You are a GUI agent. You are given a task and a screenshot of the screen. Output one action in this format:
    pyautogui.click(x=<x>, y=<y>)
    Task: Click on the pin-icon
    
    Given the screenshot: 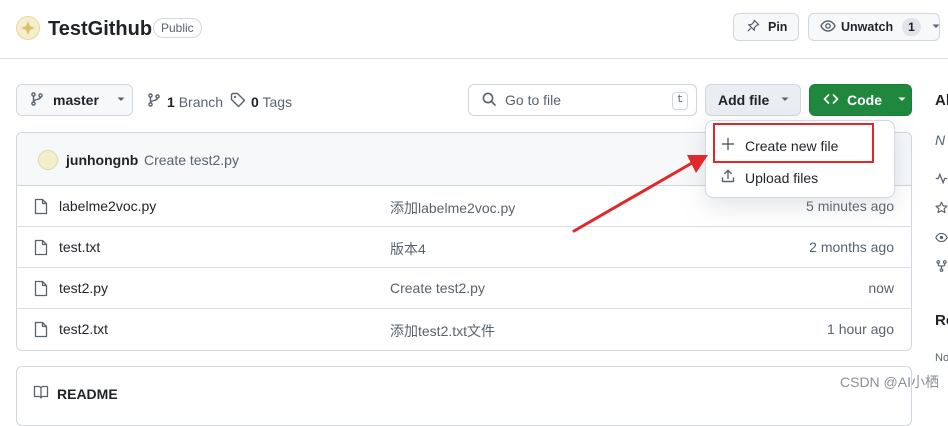 What is the action you would take?
    pyautogui.click(x=753, y=27)
    